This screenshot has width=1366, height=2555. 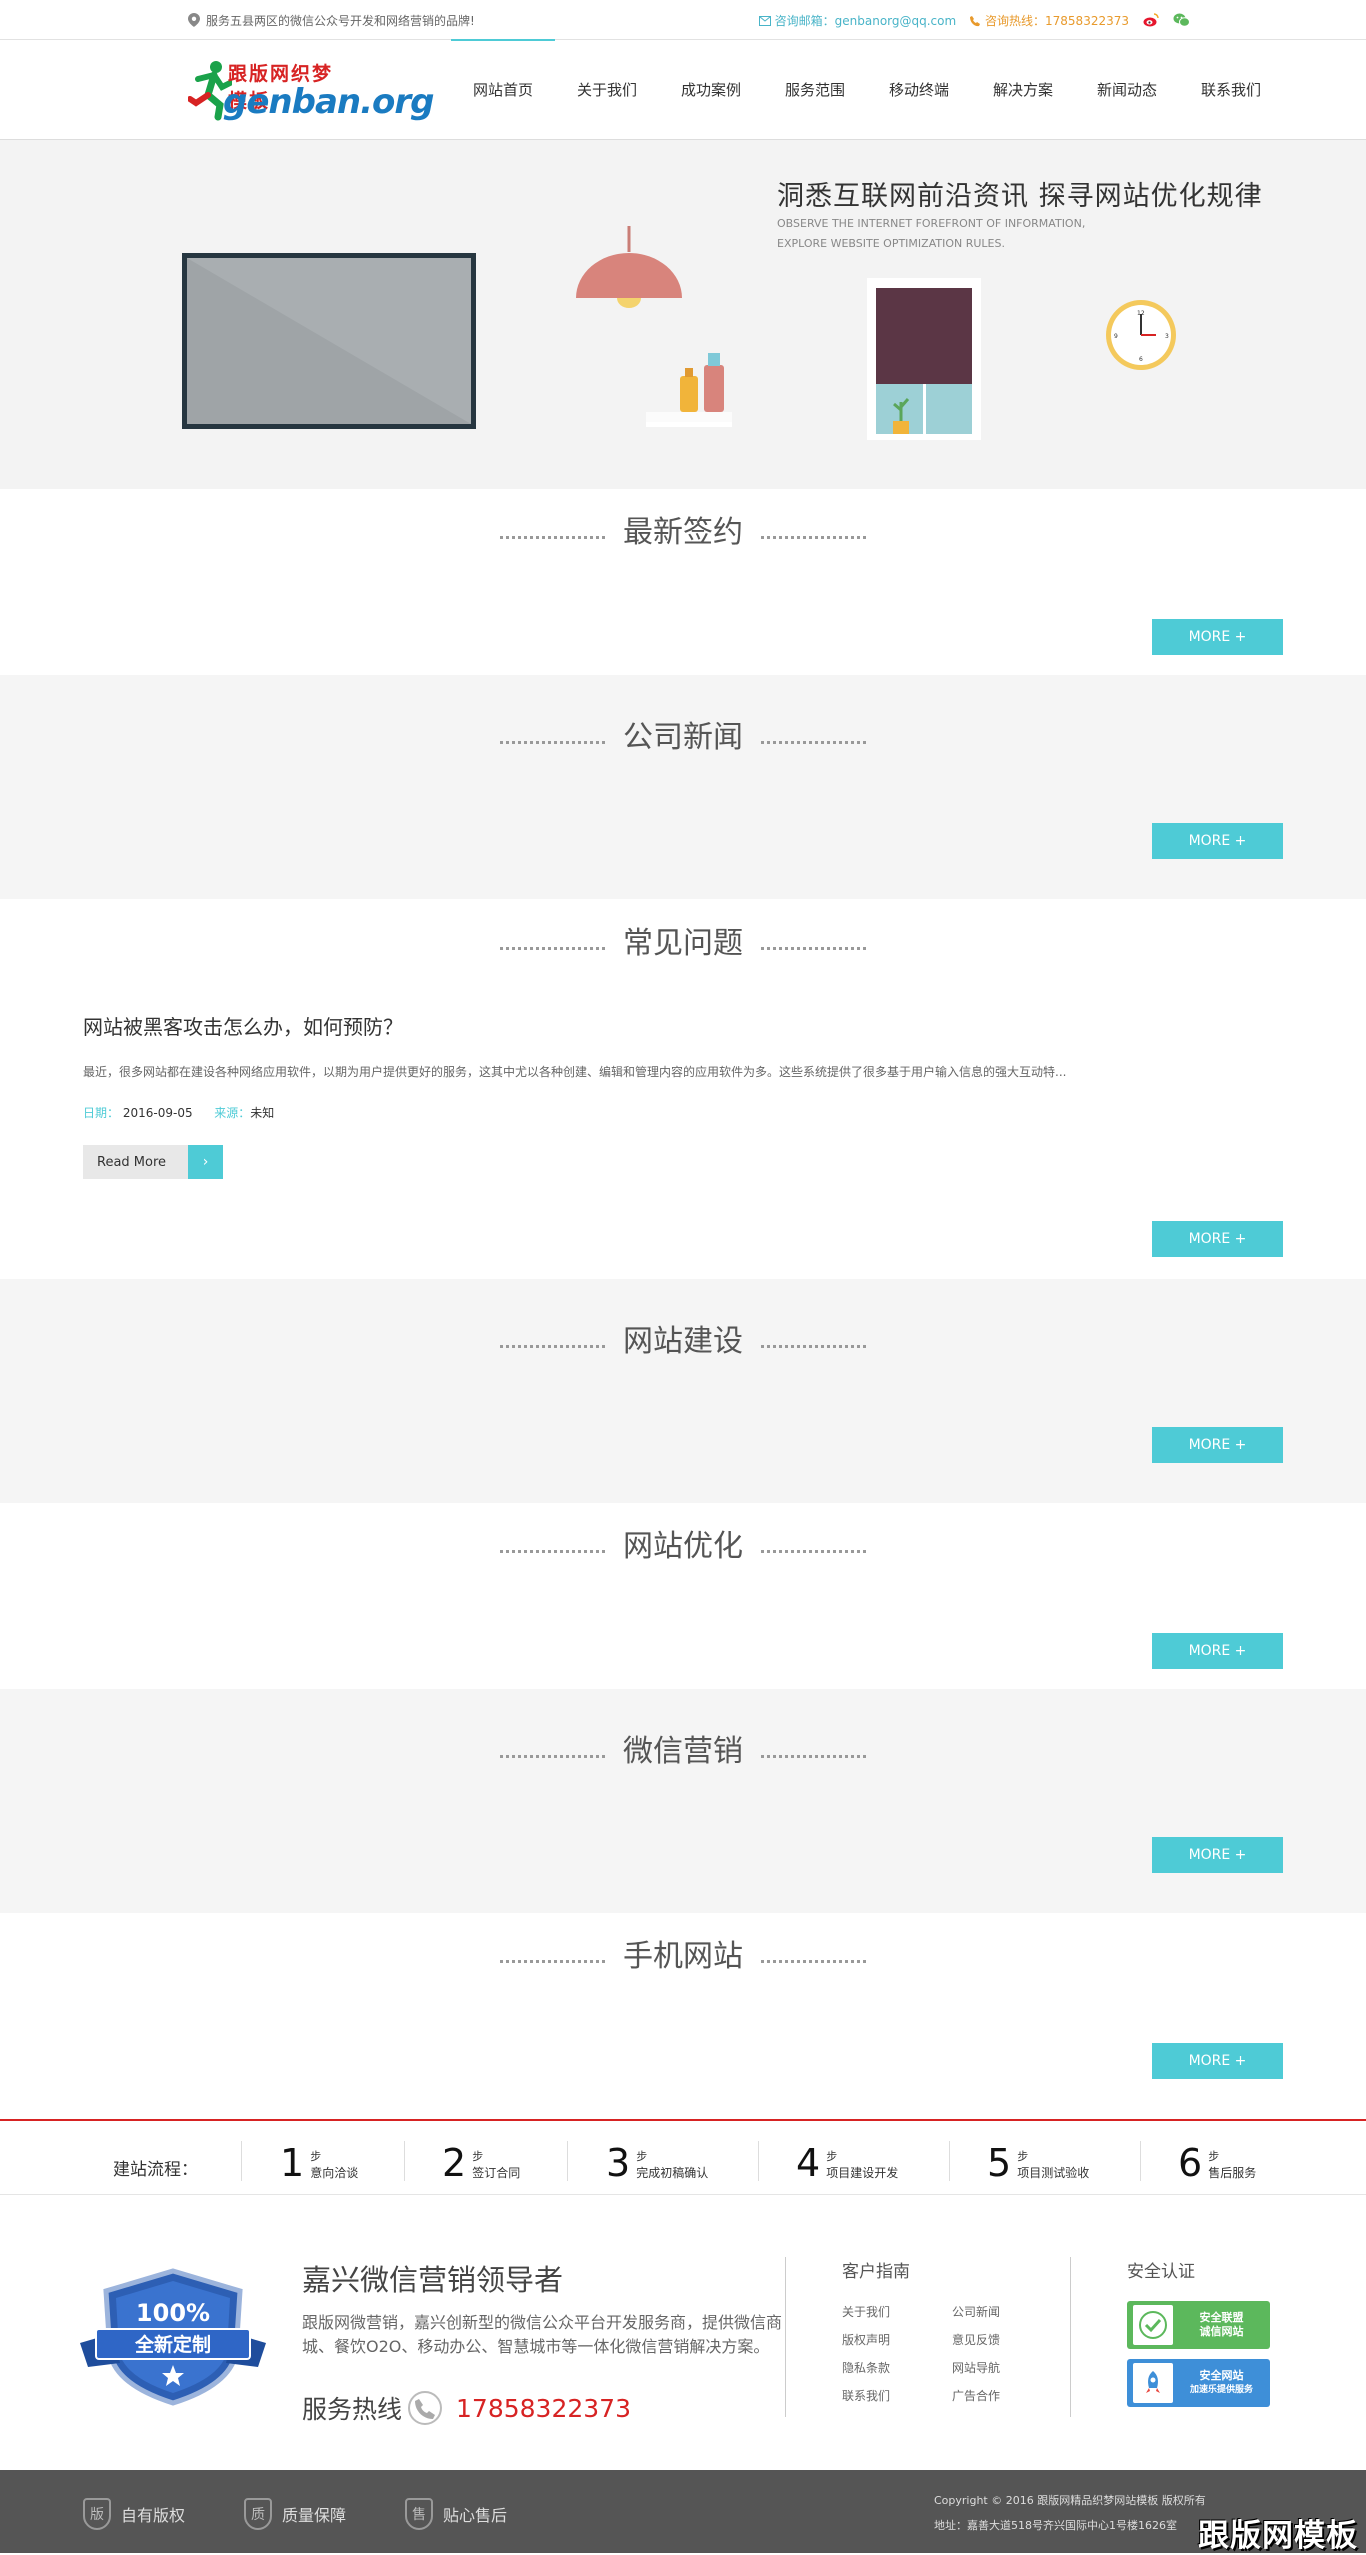 I want to click on feature-quality: 质 质量保障, so click(x=295, y=2514).